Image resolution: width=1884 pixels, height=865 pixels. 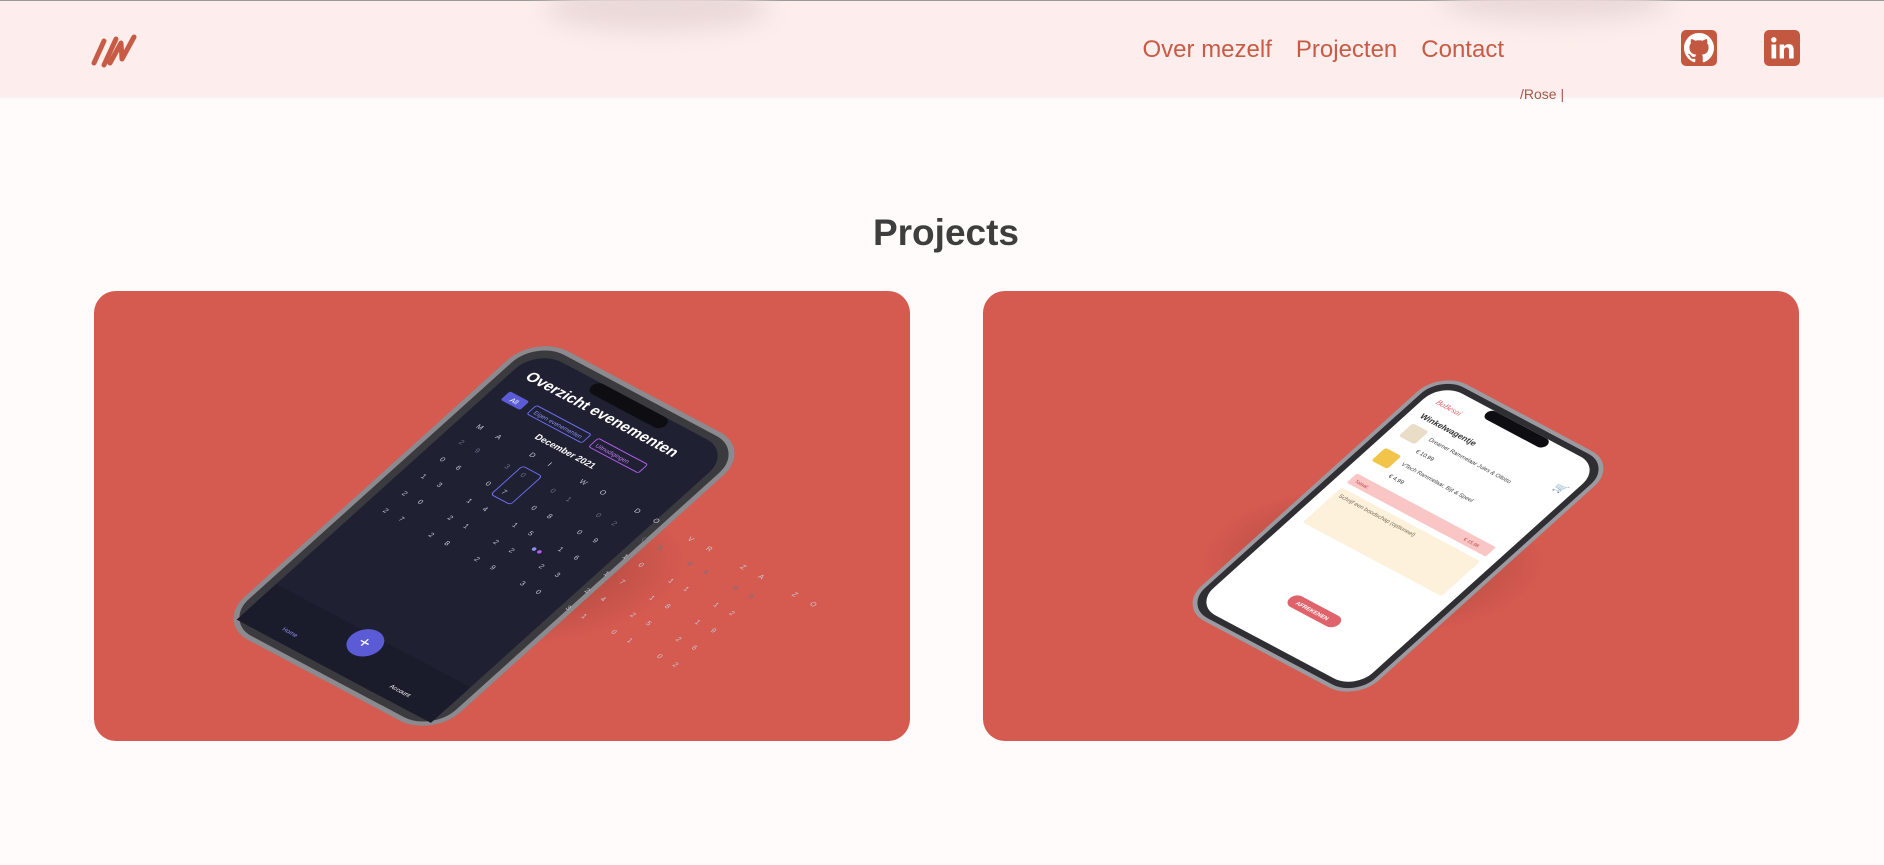 I want to click on main-nav: Over mezelf Projecten Contact, so click(x=1311, y=50).